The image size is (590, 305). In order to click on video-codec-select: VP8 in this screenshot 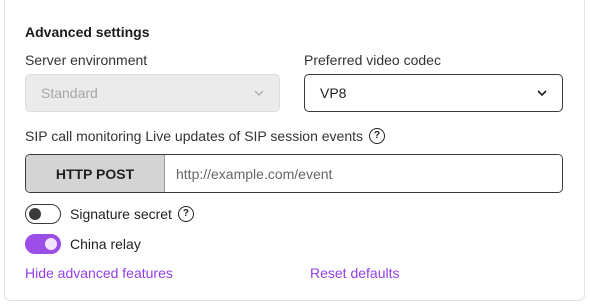, I will do `click(433, 93)`.